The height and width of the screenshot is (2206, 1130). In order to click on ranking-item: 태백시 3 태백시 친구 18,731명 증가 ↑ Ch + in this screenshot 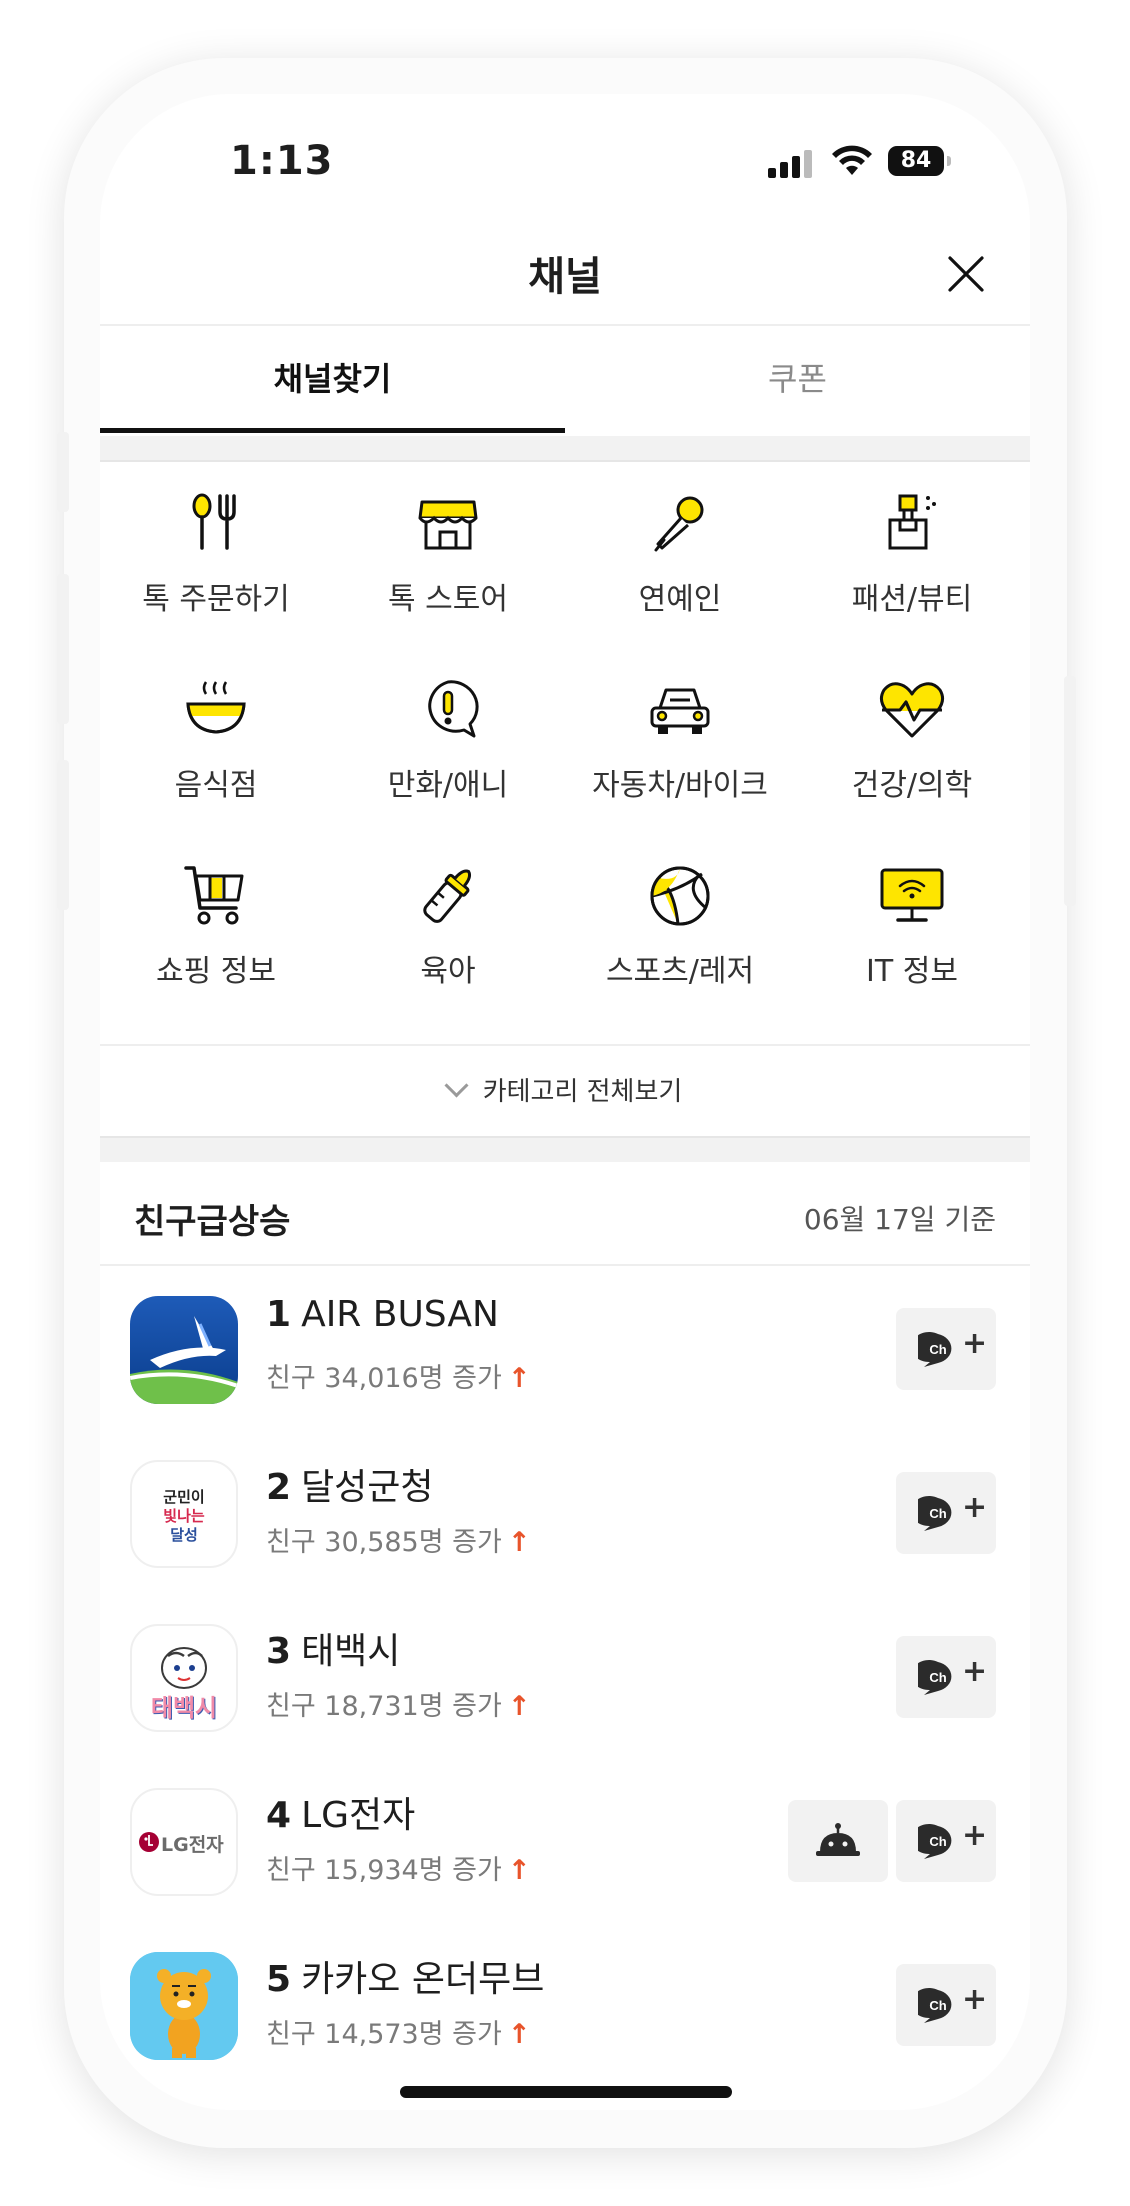, I will do `click(565, 1684)`.